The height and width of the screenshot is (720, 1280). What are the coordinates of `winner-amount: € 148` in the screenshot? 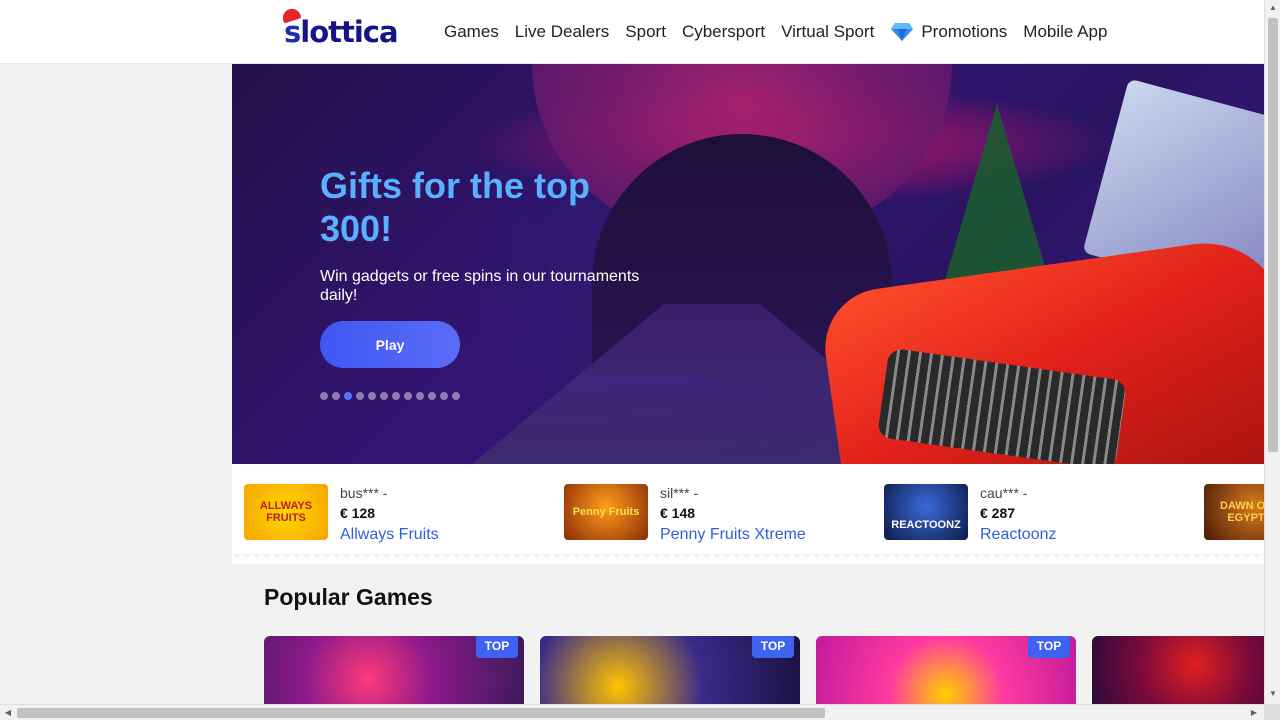 It's located at (678, 513).